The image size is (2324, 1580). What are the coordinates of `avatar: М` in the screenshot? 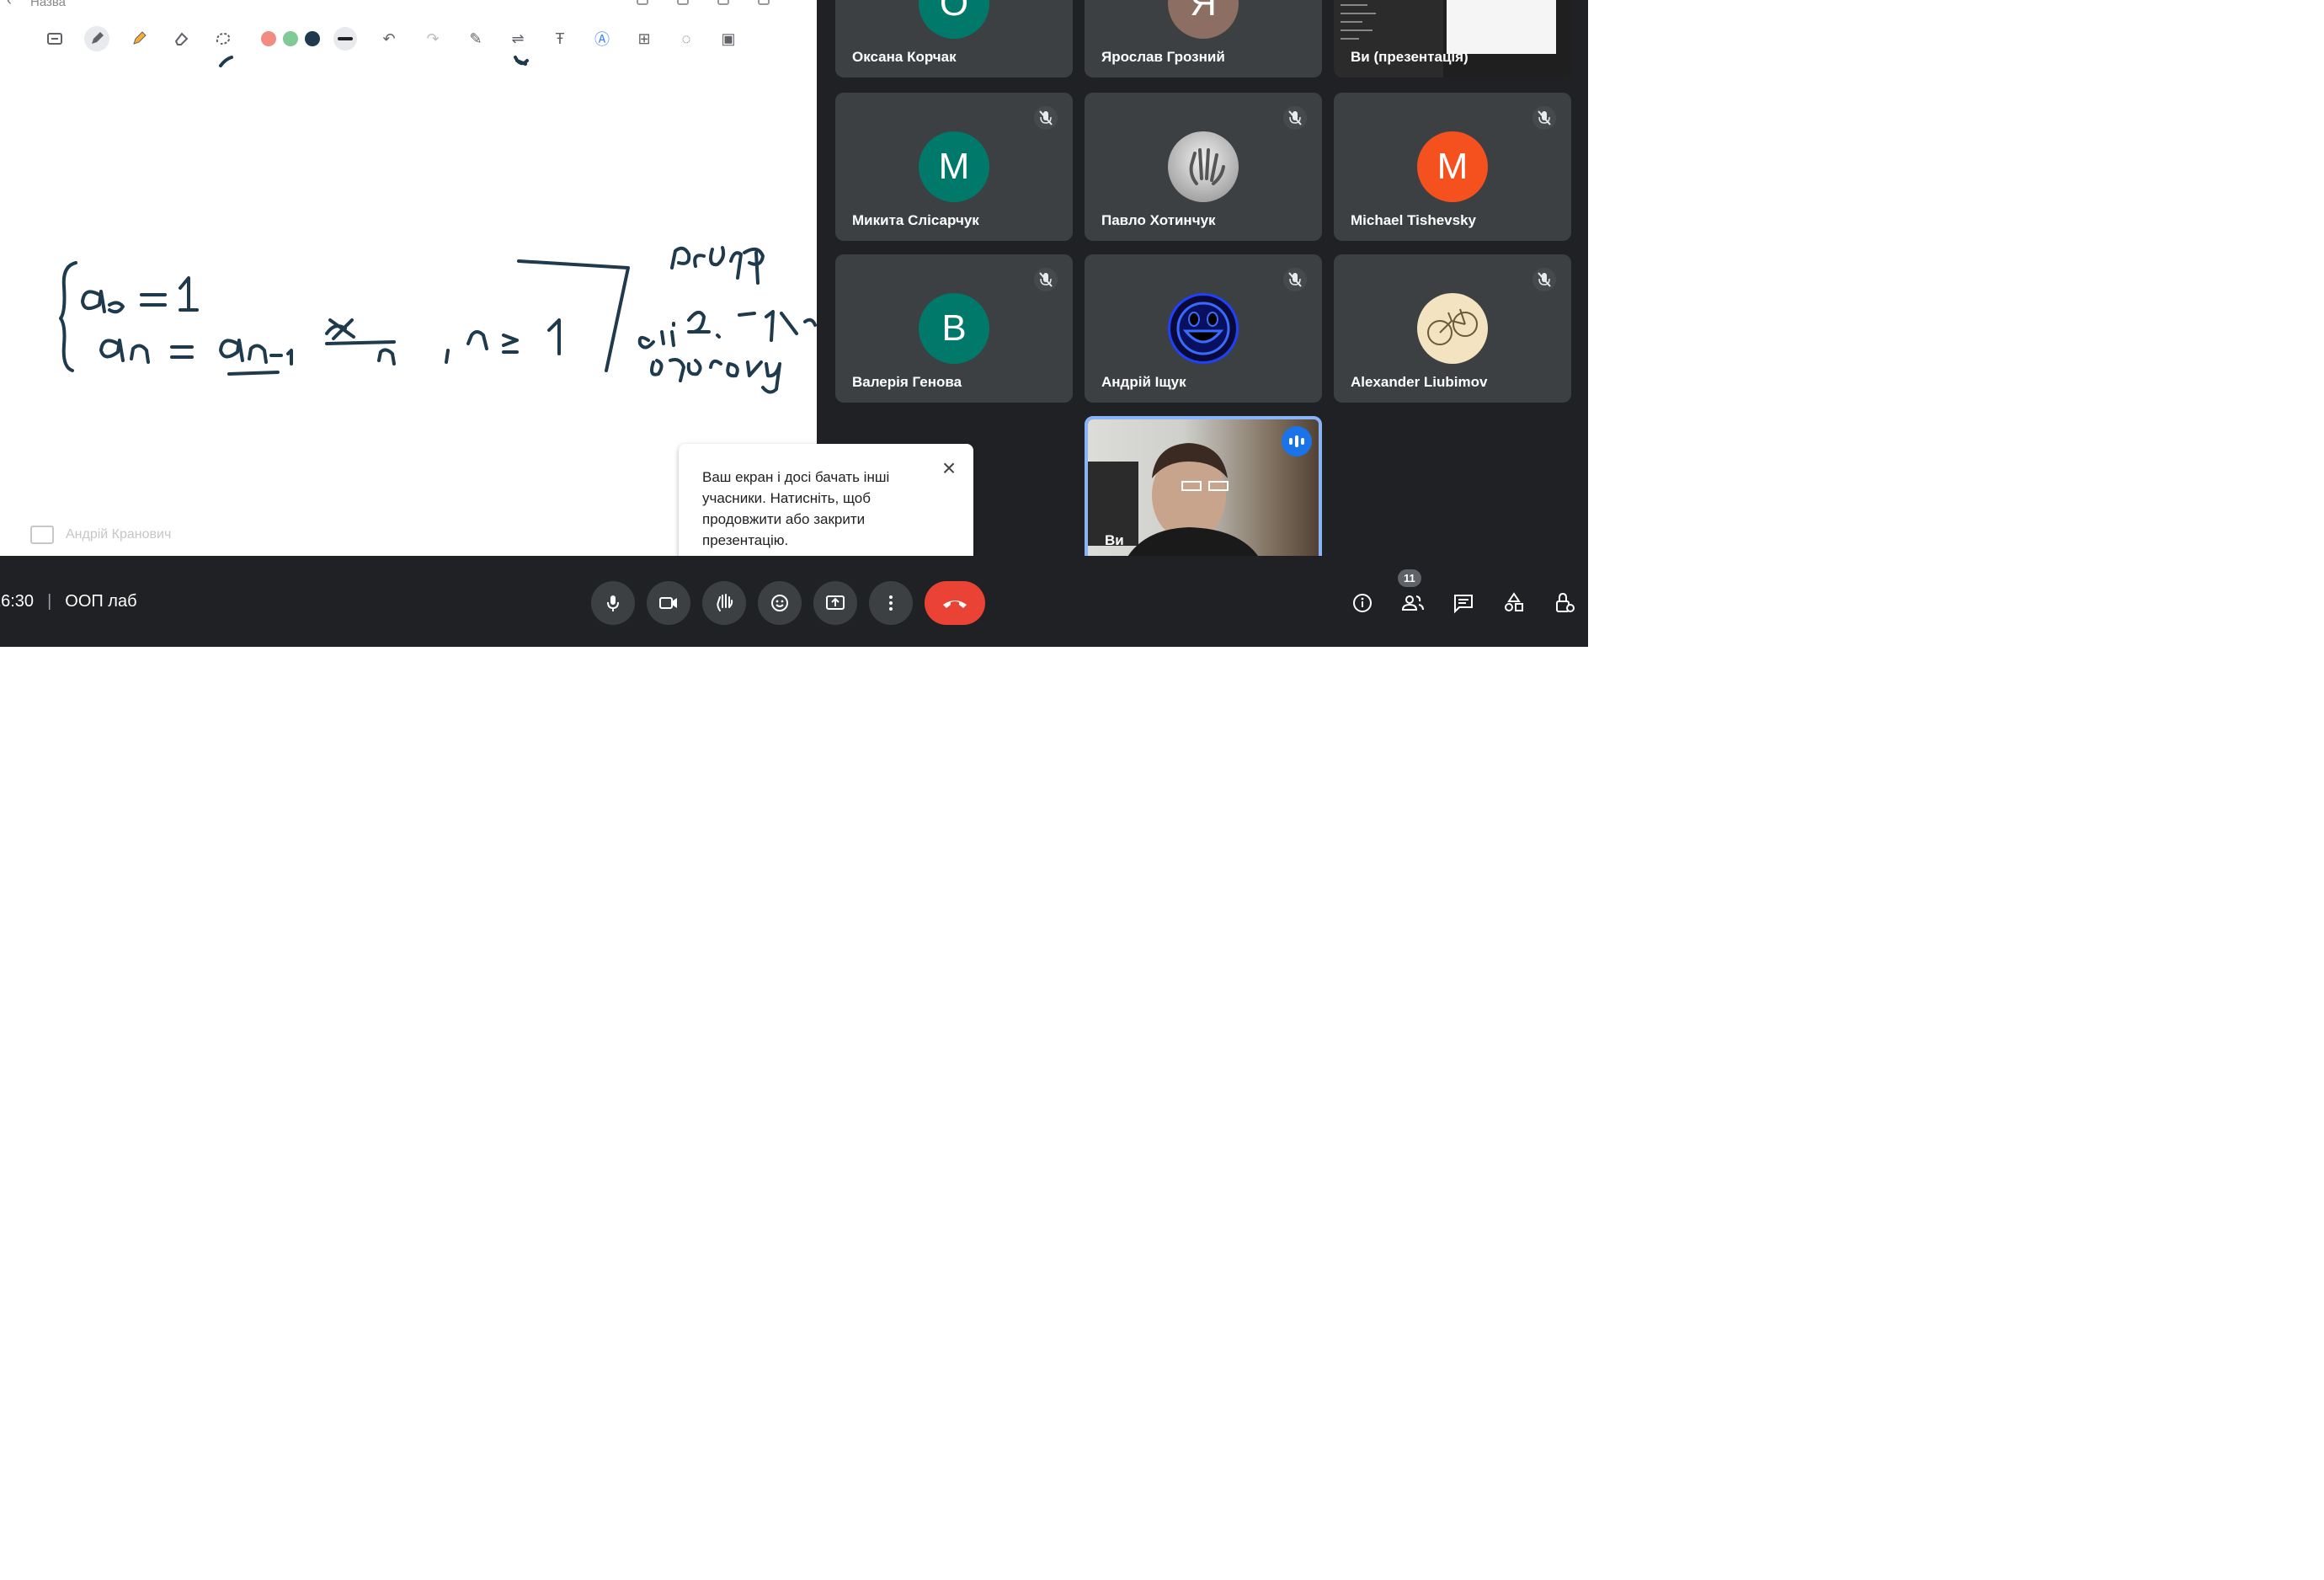 It's located at (954, 166).